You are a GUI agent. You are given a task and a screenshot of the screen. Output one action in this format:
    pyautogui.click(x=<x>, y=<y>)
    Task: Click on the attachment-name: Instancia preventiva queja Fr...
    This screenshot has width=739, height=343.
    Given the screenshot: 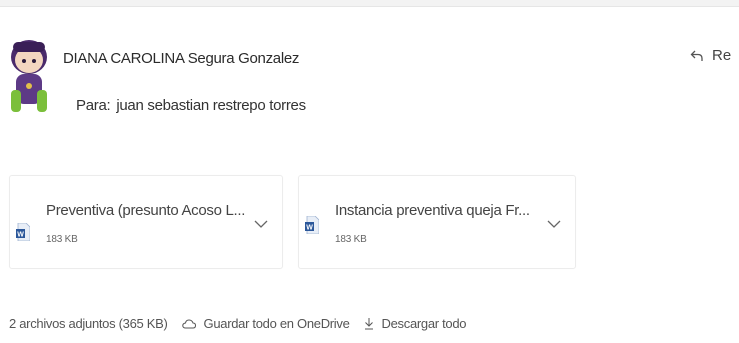 What is the action you would take?
    pyautogui.click(x=432, y=210)
    